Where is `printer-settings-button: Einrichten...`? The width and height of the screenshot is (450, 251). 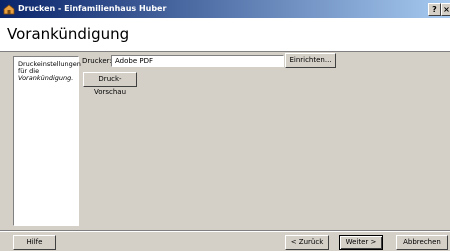 printer-settings-button: Einrichten... is located at coordinates (310, 60).